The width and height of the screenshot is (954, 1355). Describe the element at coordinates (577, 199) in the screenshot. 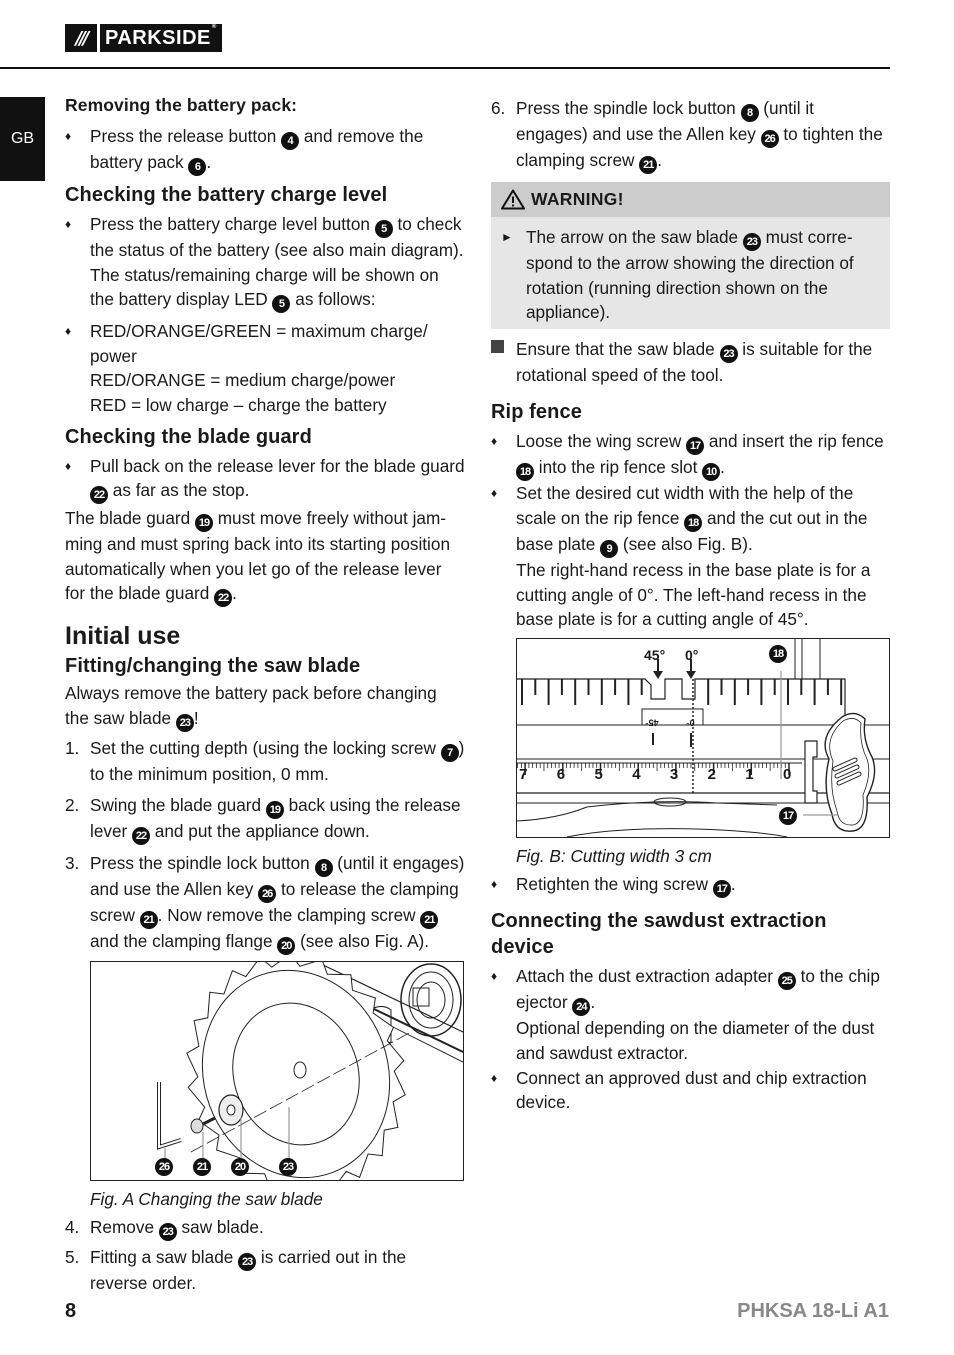

I see `warning-title: WARNING!` at that location.